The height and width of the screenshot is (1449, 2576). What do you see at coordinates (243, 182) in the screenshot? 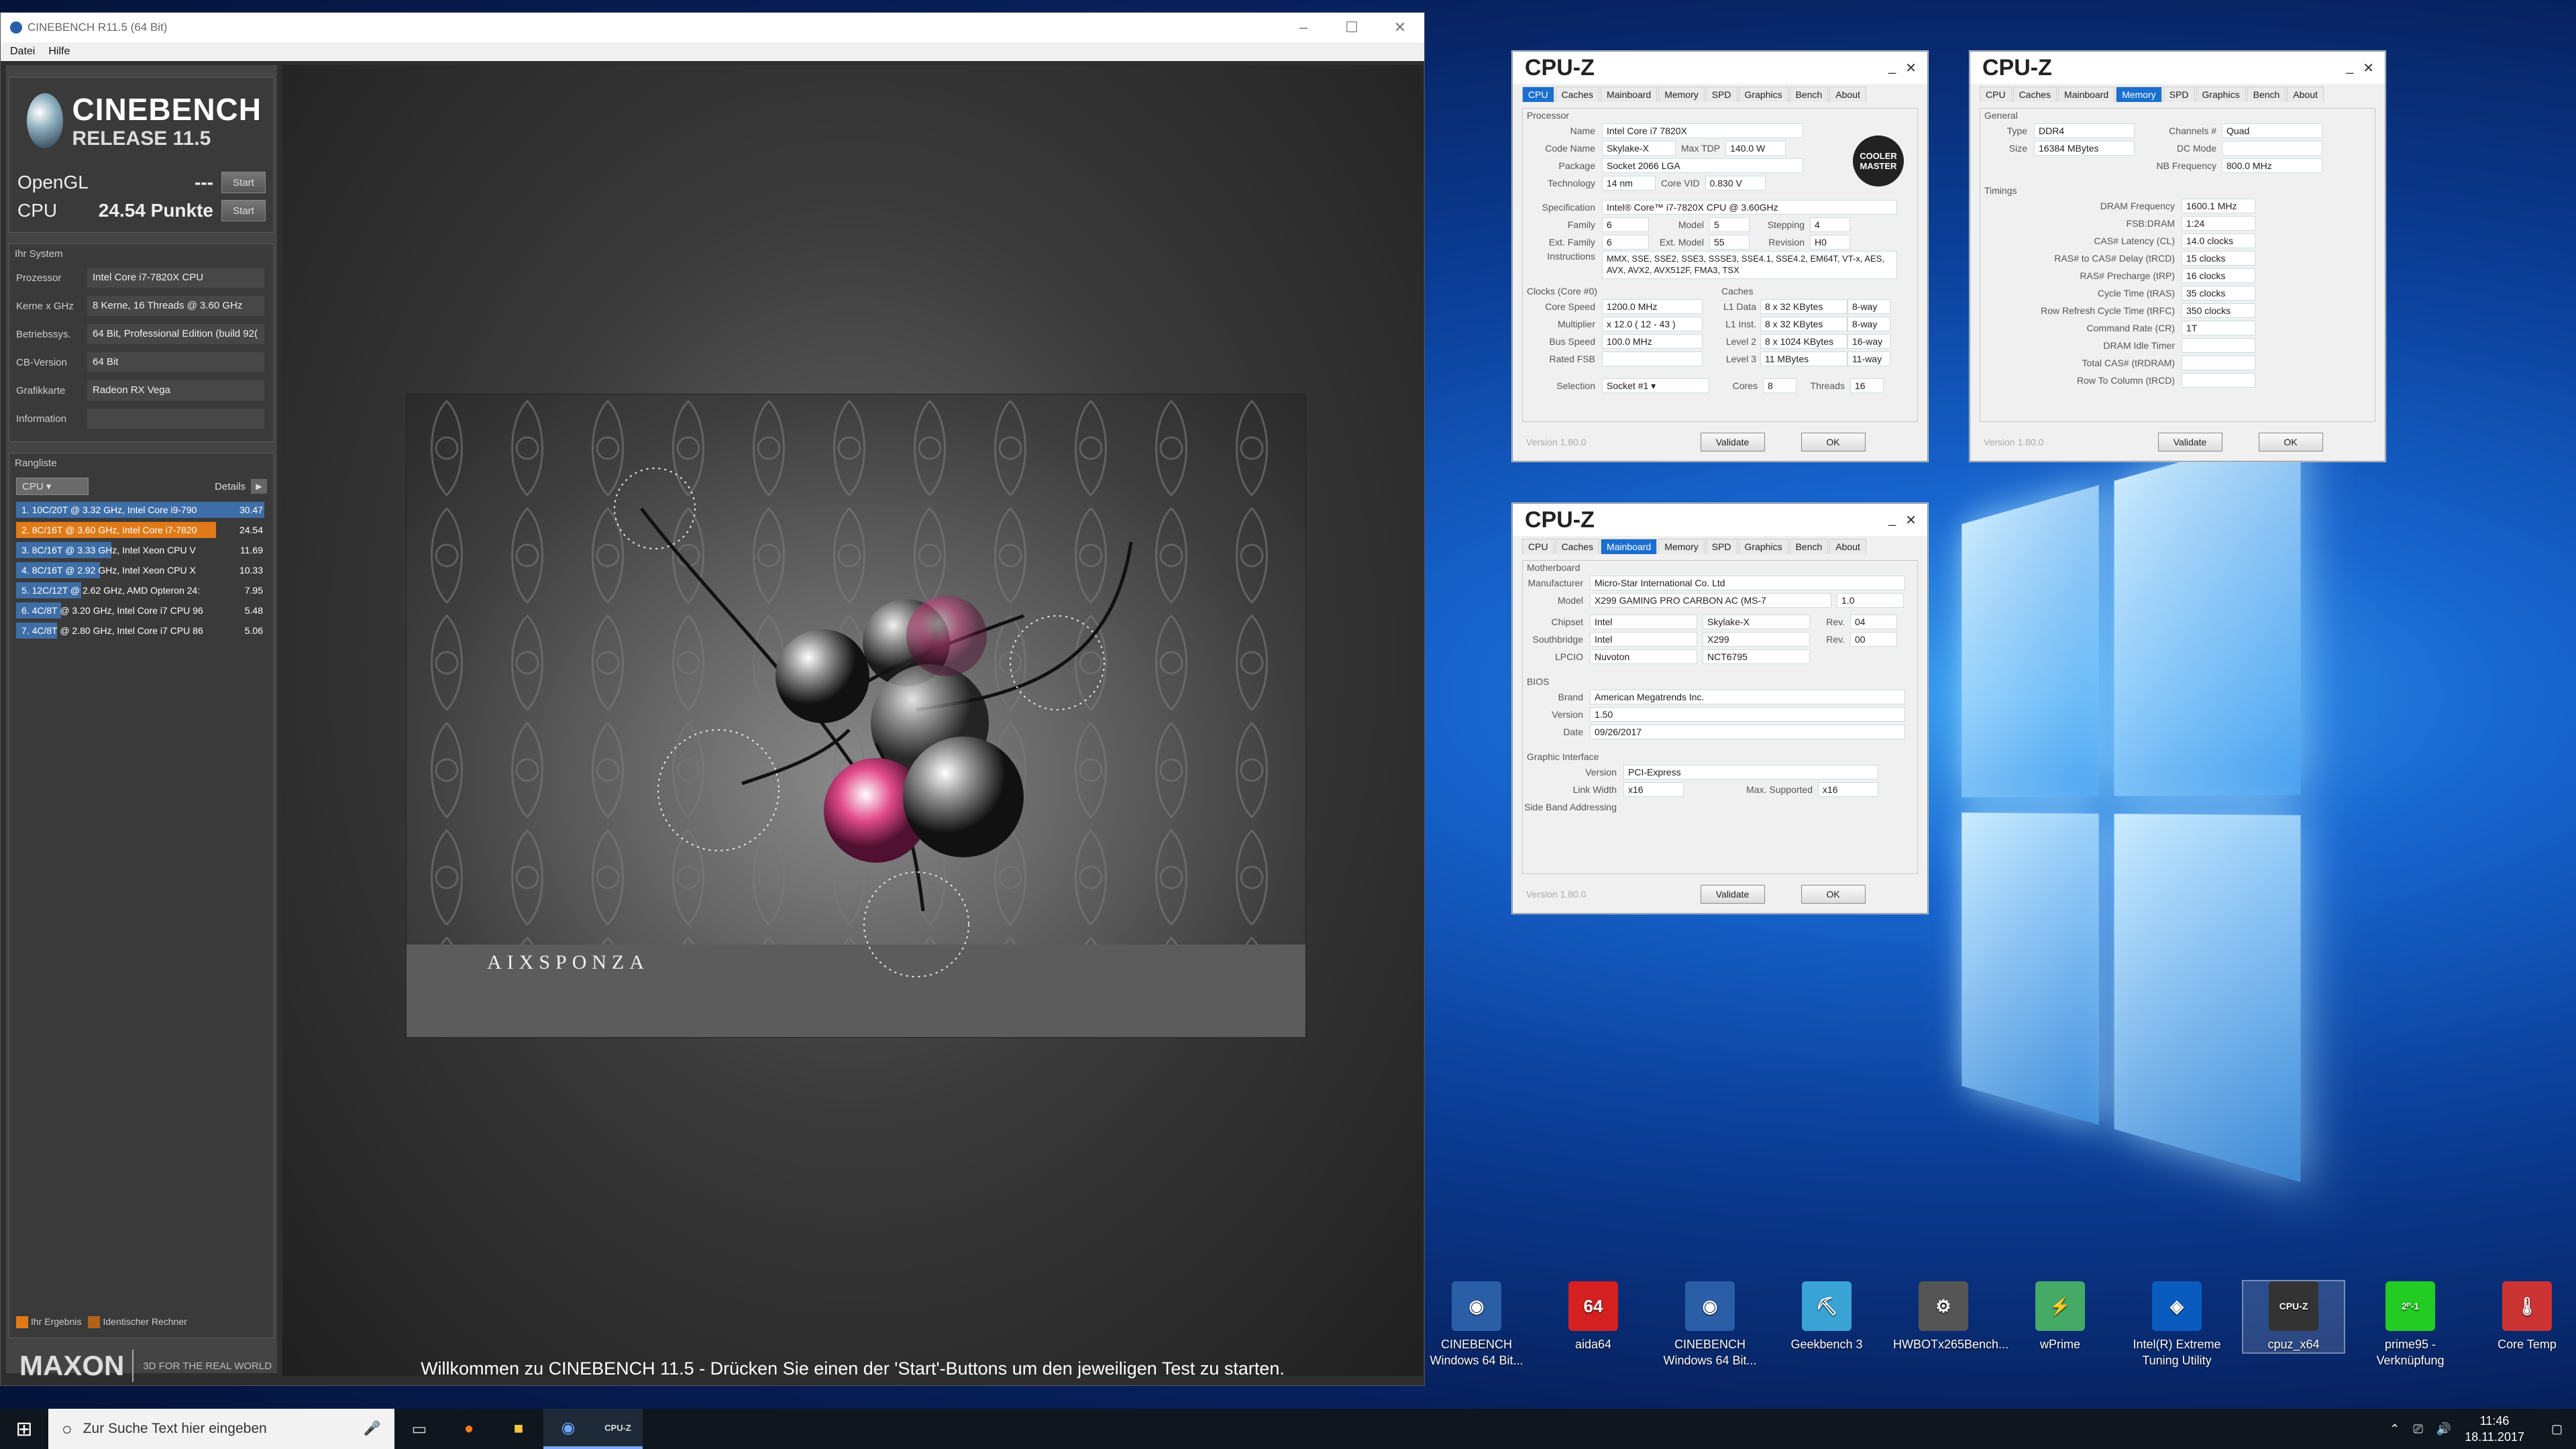
I see `opengl-start-button: Start` at bounding box center [243, 182].